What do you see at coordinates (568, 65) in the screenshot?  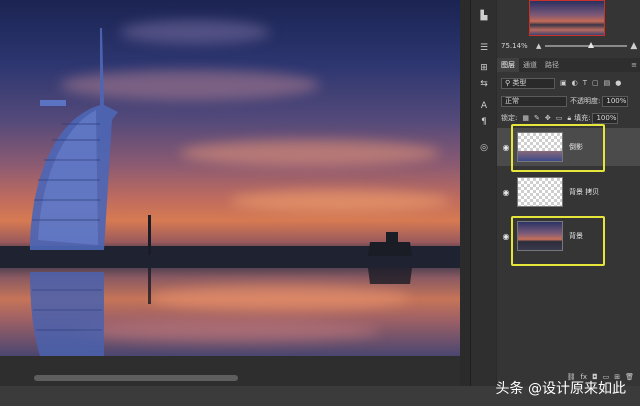 I see `layers-panel-tabs: 图层 通道 路径 ≡` at bounding box center [568, 65].